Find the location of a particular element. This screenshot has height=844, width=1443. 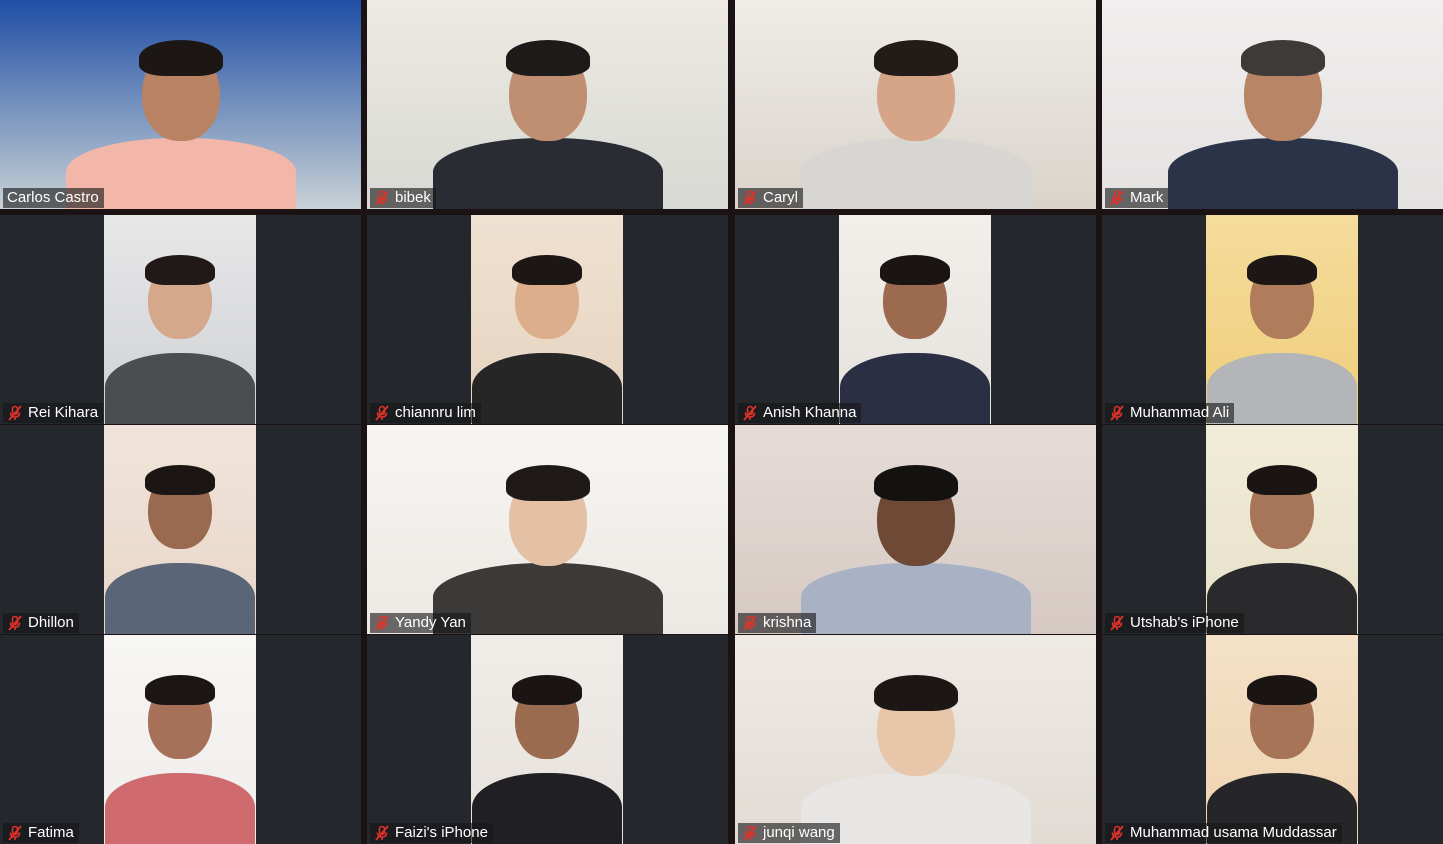

participant-name-tag: Faizi's iPhone is located at coordinates (431, 833).